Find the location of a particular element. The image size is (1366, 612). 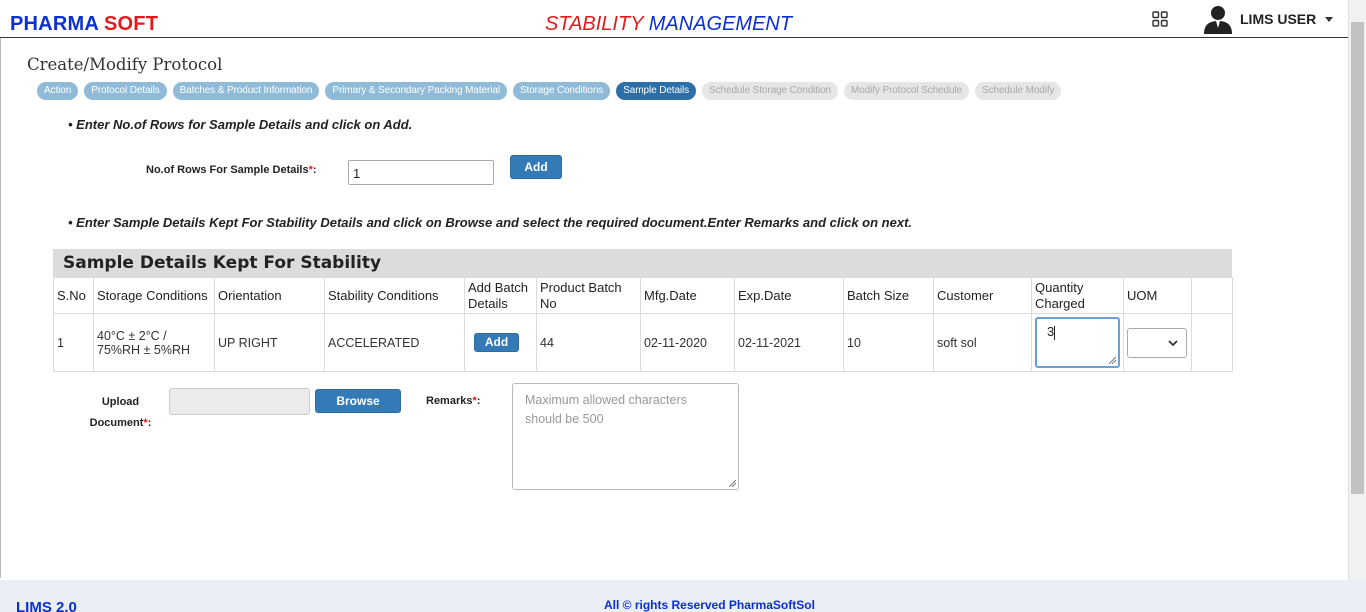

user-name: LIMS USER is located at coordinates (1278, 19).